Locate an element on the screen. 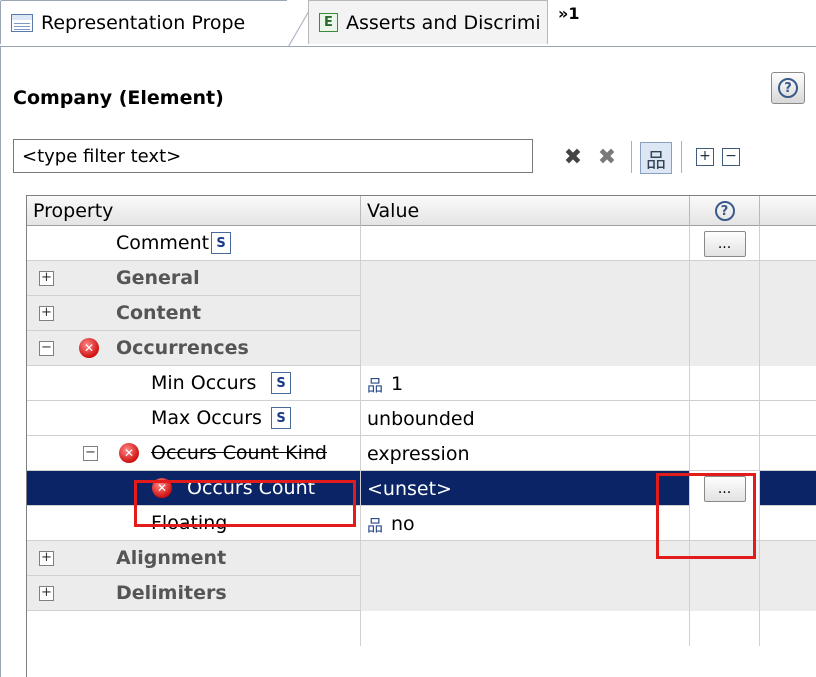 Image resolution: width=816 pixels, height=677 pixels. category-cell: + Alignment is located at coordinates (194, 558).